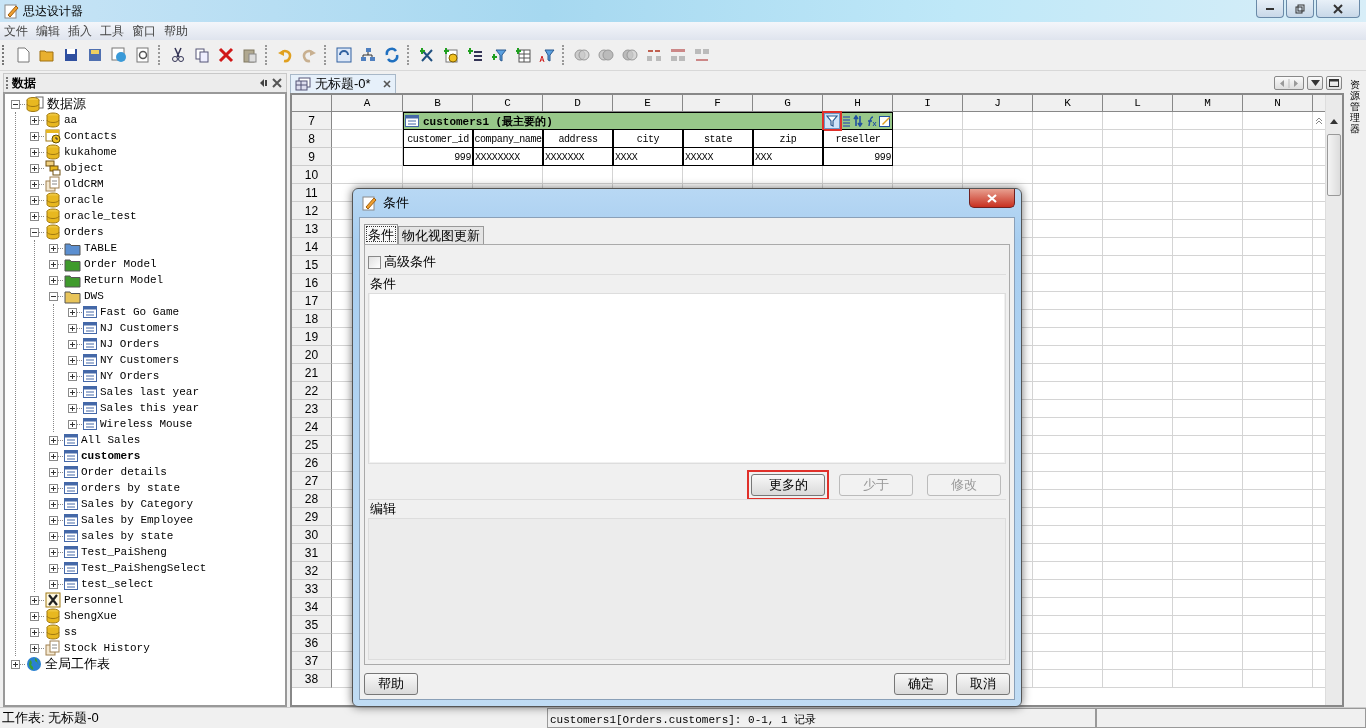  Describe the element at coordinates (312, 535) in the screenshot. I see `row-header: 30` at that location.